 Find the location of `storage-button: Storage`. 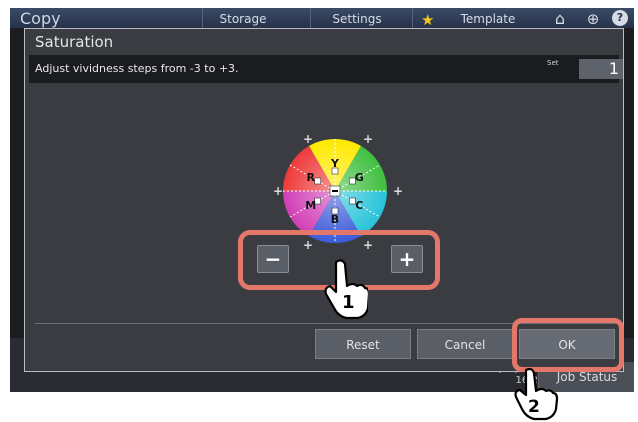

storage-button: Storage is located at coordinates (242, 18).